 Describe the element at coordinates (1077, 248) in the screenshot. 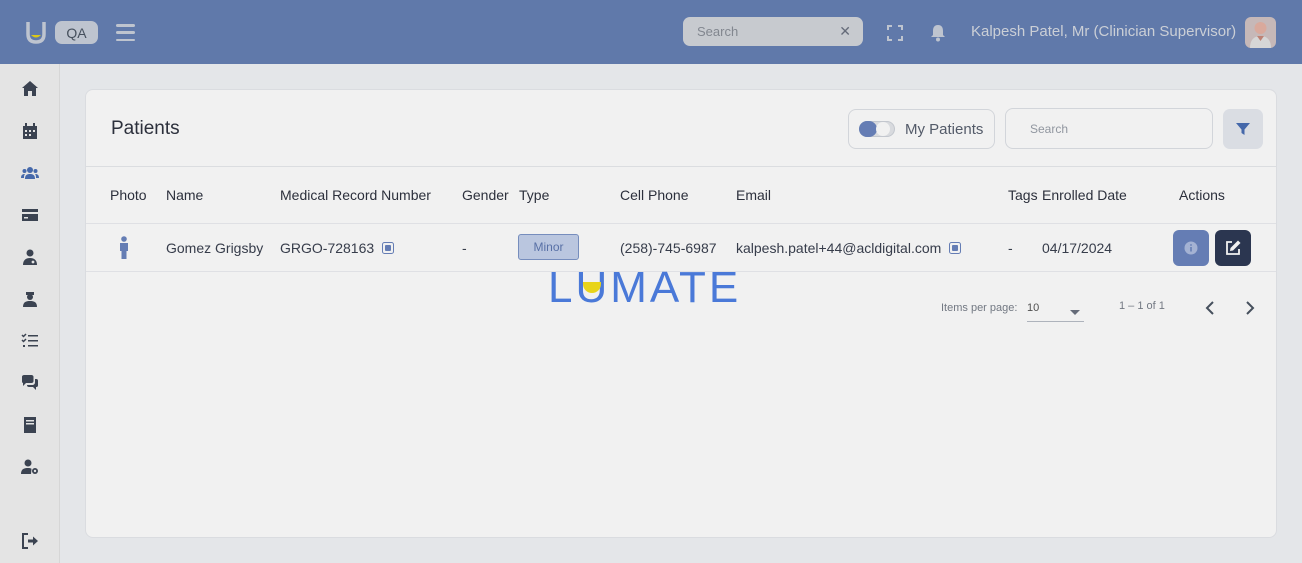

I see `patient-enrolled-date: 04/17/2024` at that location.